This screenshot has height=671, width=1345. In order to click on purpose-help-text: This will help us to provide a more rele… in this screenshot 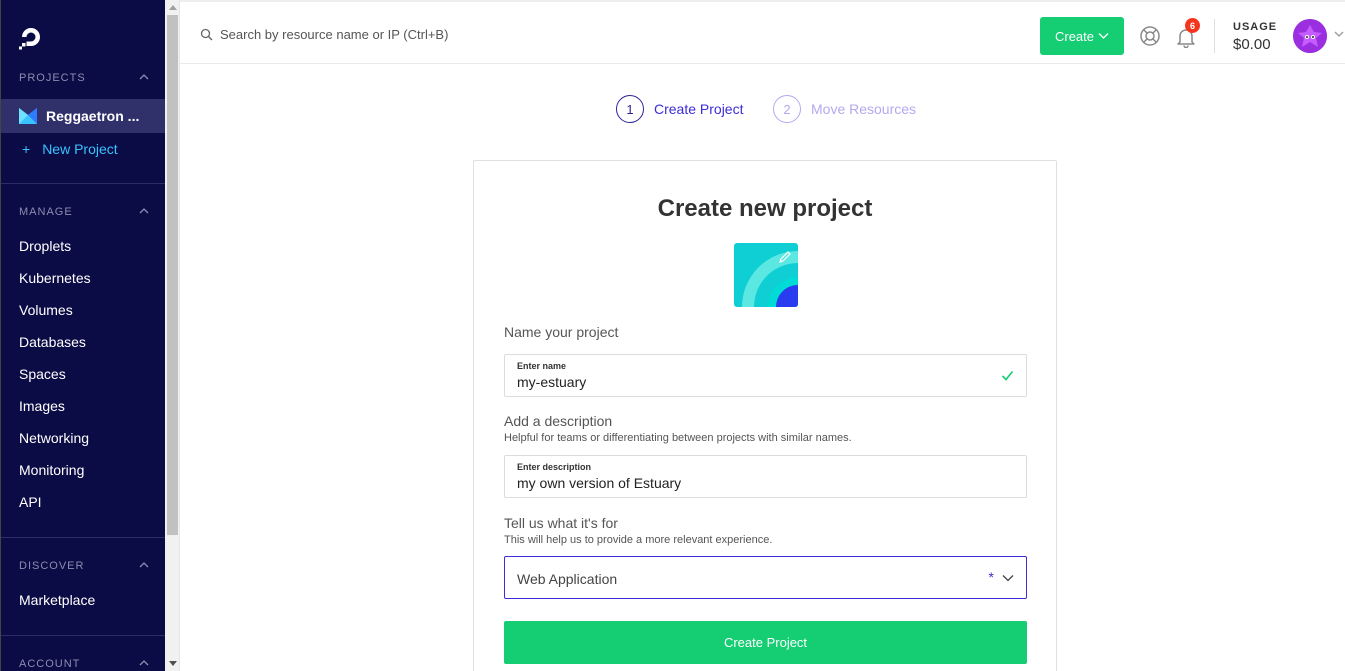, I will do `click(638, 540)`.